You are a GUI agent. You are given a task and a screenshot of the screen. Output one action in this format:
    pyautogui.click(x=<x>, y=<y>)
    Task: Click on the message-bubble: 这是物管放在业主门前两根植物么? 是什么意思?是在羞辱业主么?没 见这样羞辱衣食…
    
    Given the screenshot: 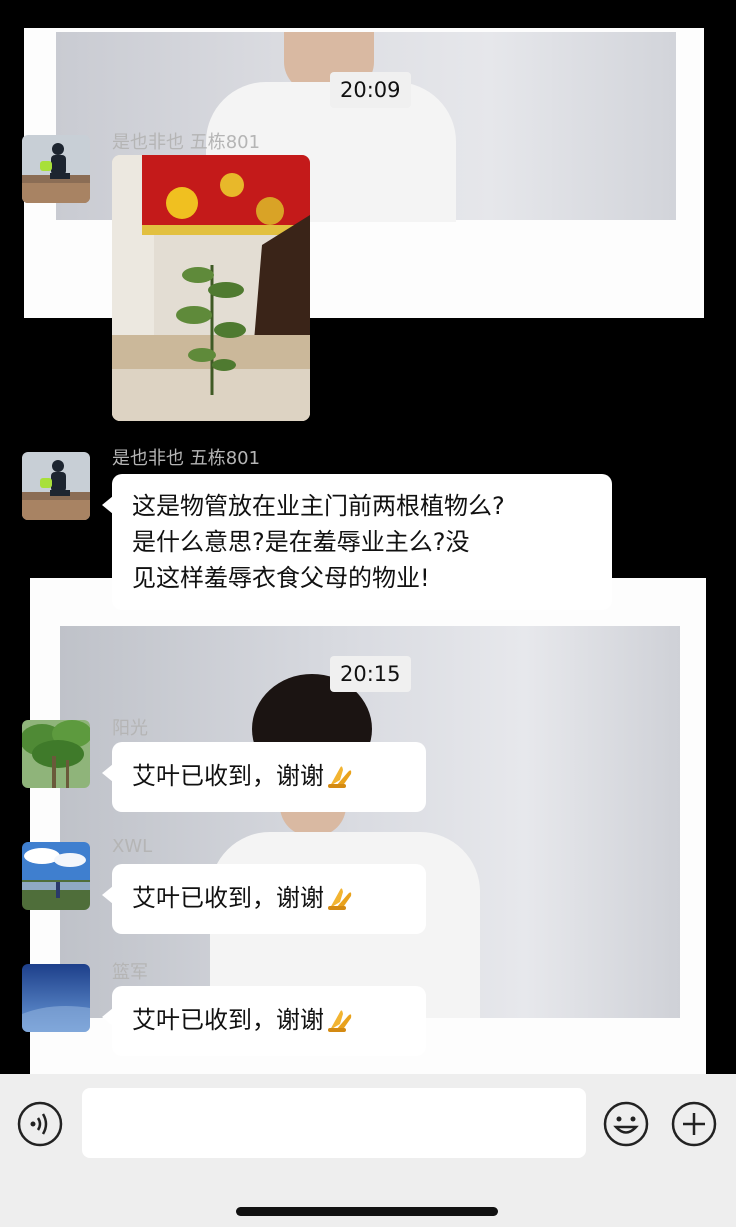 What is the action you would take?
    pyautogui.click(x=357, y=542)
    